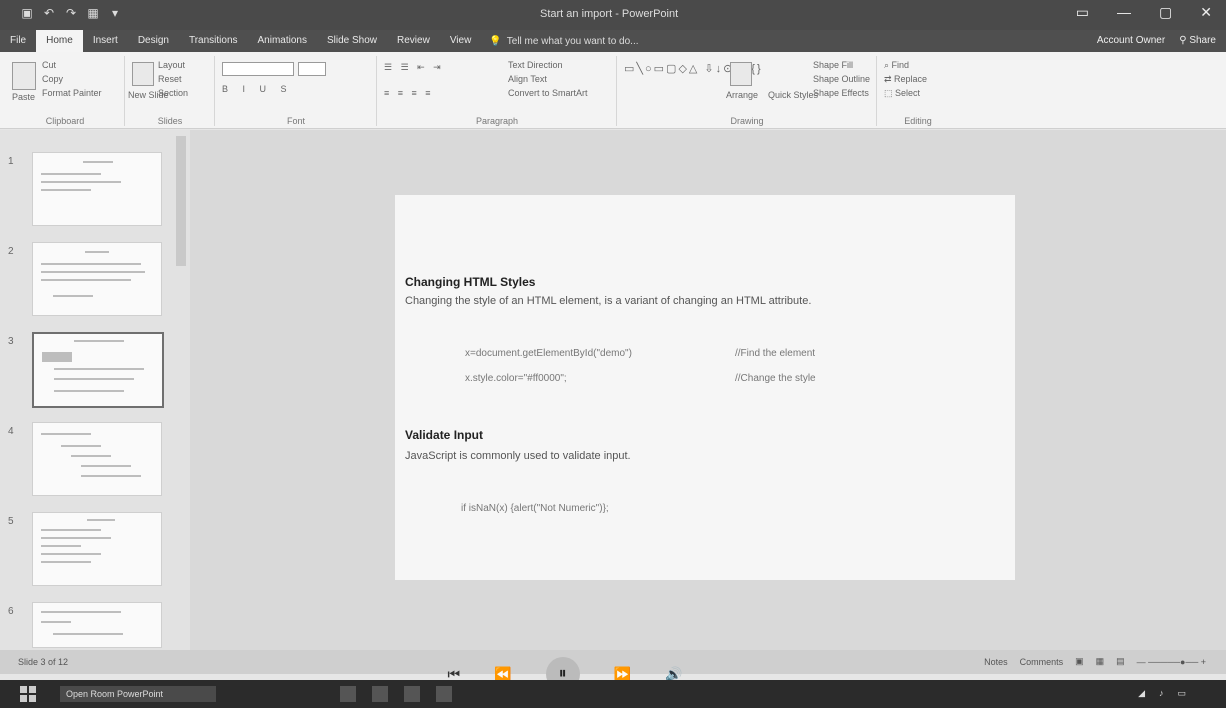 This screenshot has height=708, width=1226. What do you see at coordinates (282, 41) in the screenshot?
I see `tab-animations: Animations` at bounding box center [282, 41].